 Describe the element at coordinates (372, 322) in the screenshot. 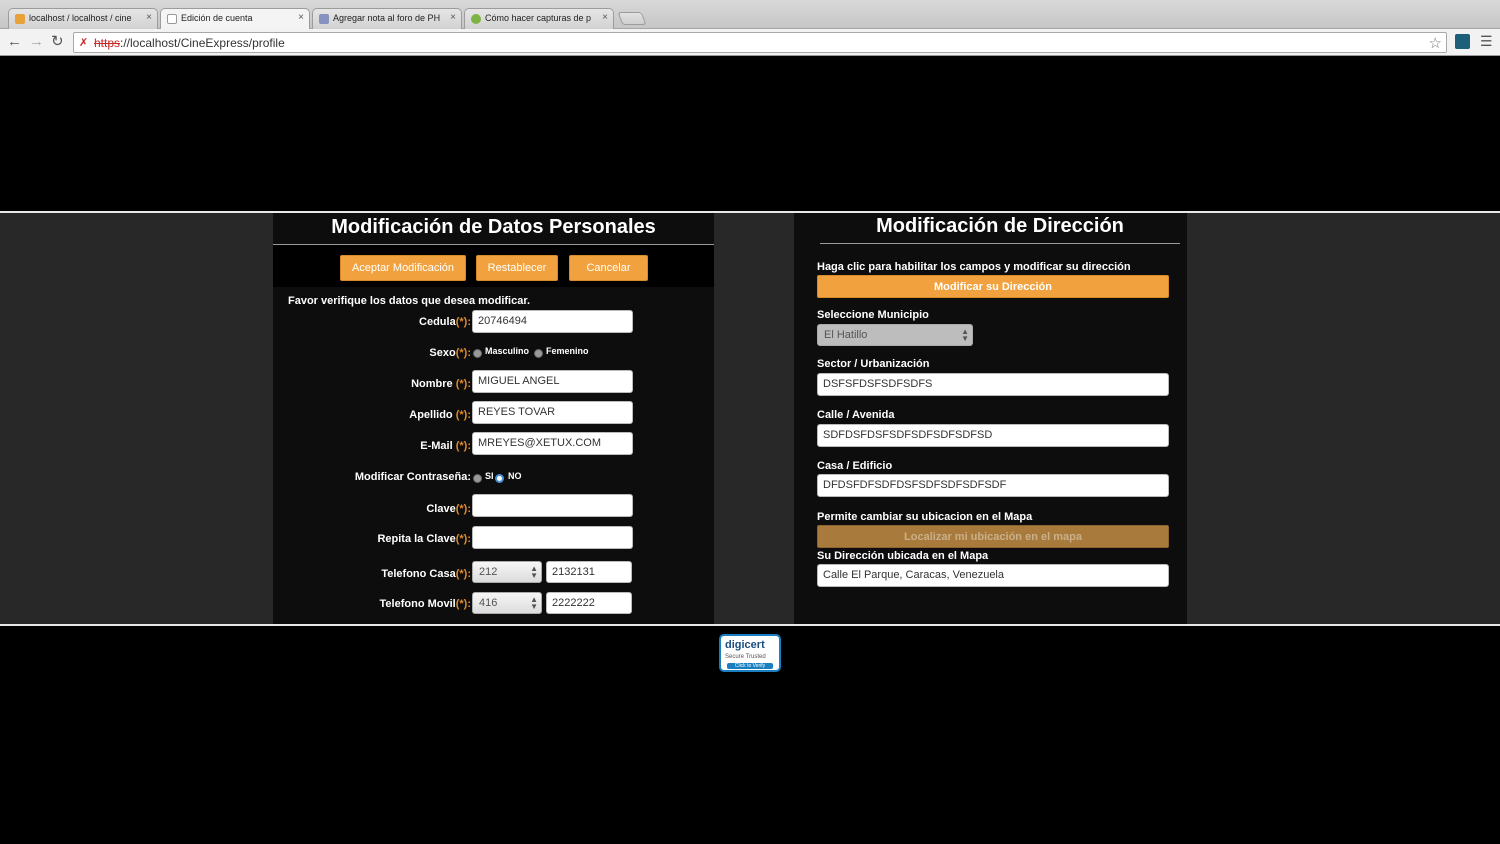

I see `cedula-label: Cedula(*):` at that location.